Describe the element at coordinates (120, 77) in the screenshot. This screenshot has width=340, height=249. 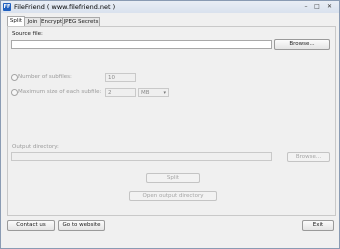
I see `num-subfiles-input: 10` at that location.